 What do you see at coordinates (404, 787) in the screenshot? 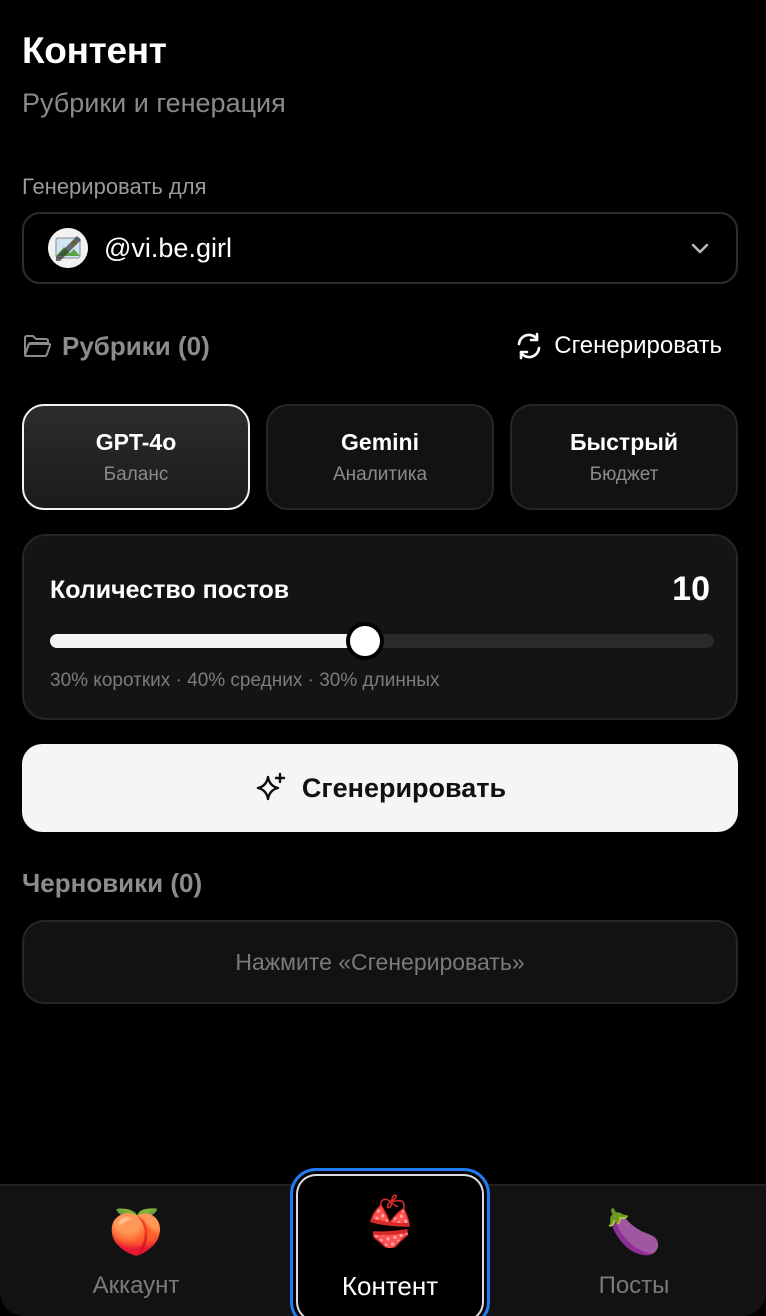
I see `generate-button-label: Сгенерировать` at bounding box center [404, 787].